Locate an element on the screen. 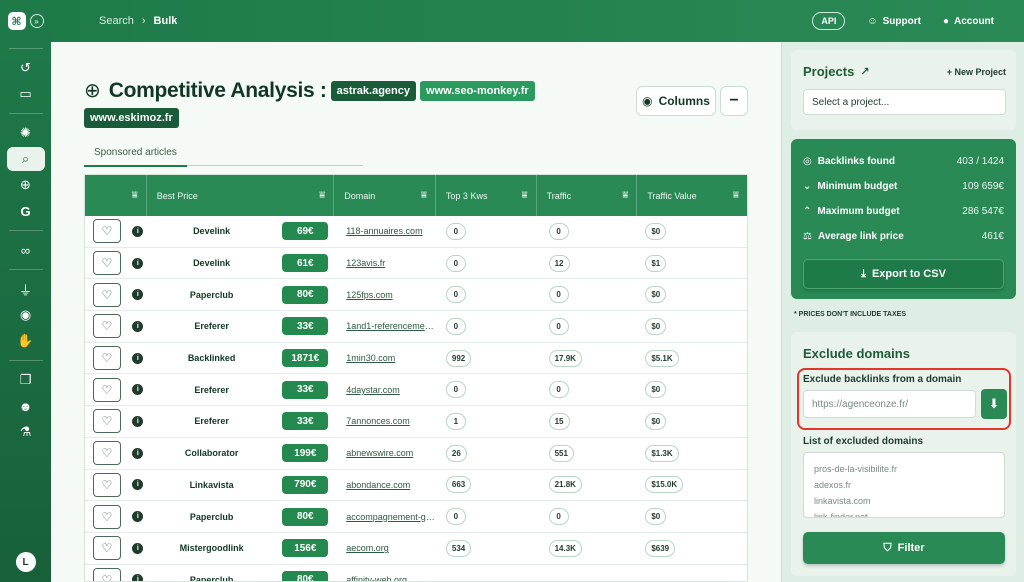  google-icon: G is located at coordinates (26, 211).